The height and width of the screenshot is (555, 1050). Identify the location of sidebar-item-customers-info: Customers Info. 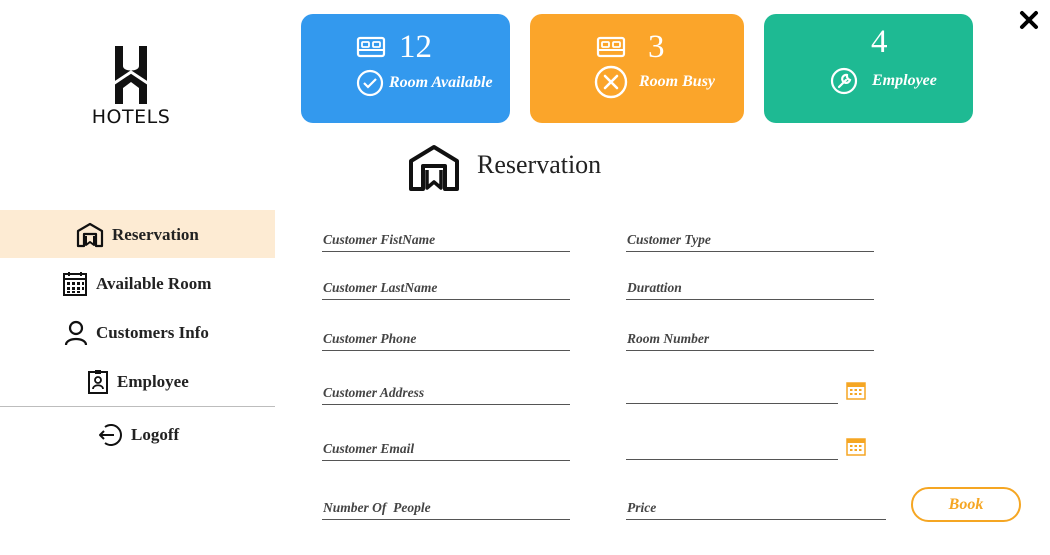
(137, 332).